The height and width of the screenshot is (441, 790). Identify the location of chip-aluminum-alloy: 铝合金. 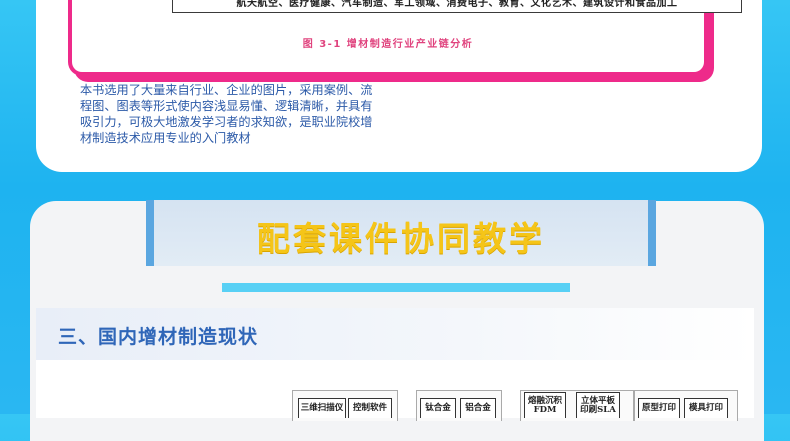
(478, 408).